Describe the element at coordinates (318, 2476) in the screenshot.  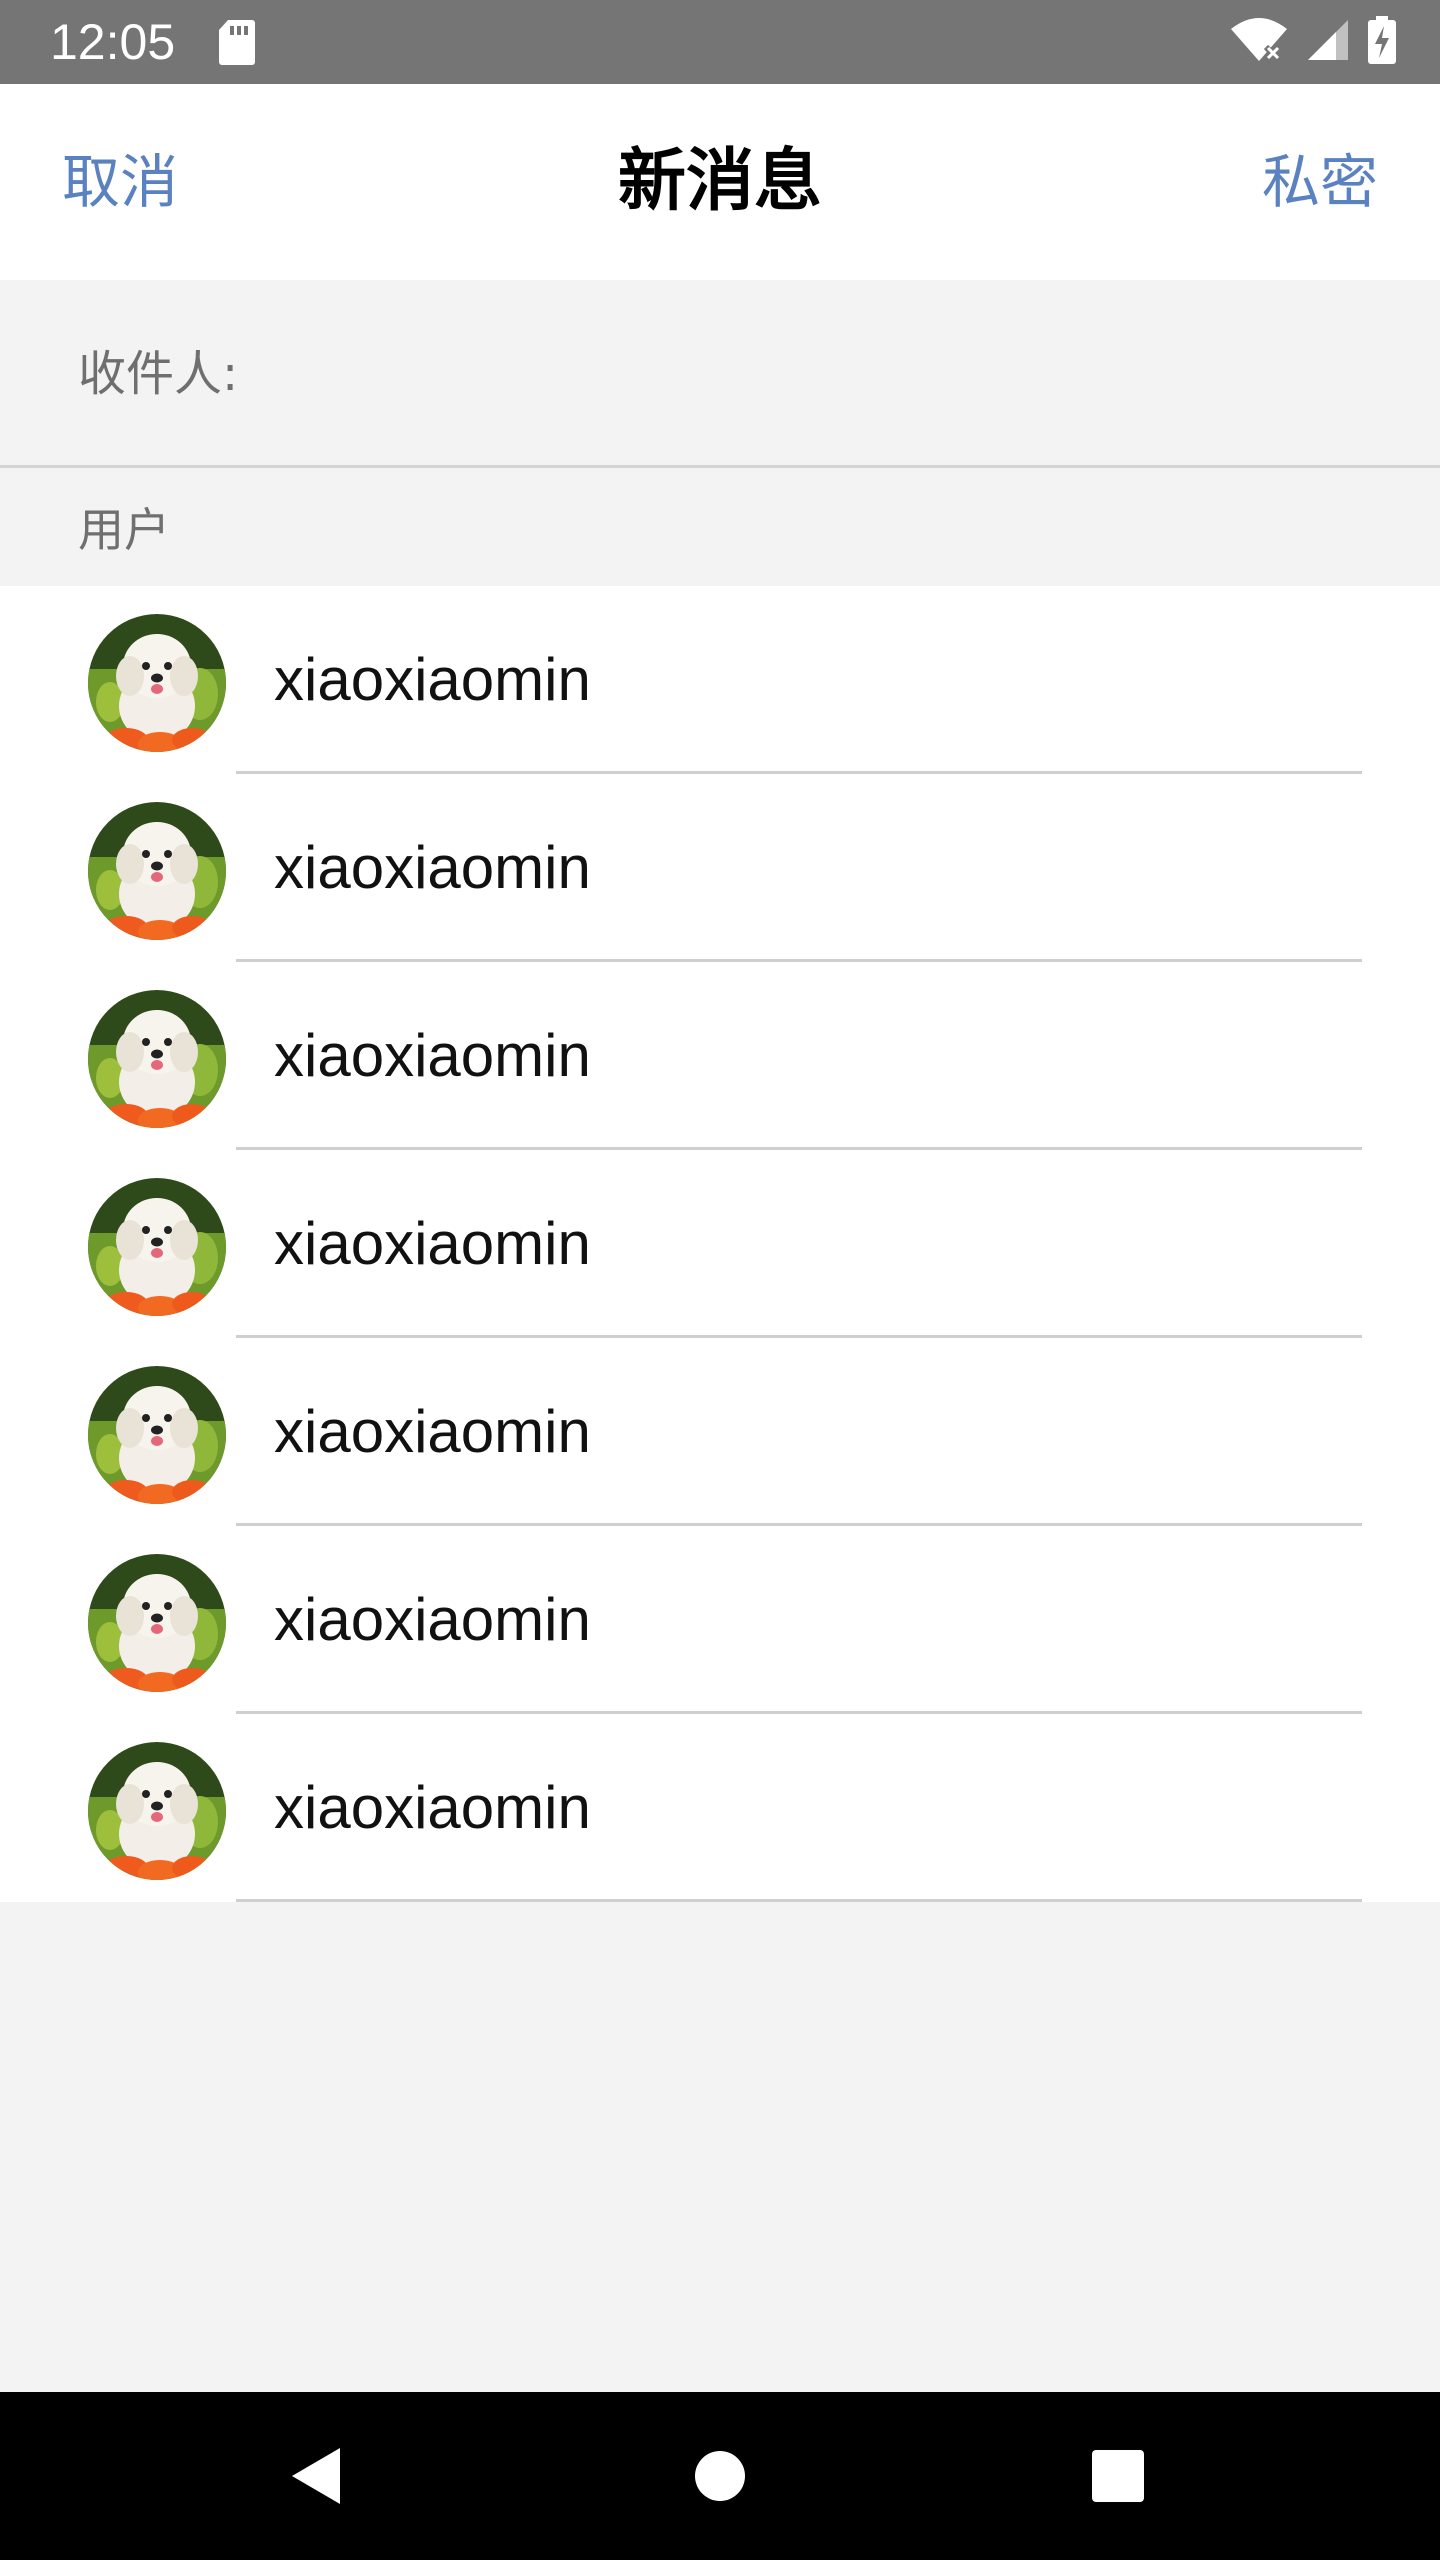
I see `back-icon` at that location.